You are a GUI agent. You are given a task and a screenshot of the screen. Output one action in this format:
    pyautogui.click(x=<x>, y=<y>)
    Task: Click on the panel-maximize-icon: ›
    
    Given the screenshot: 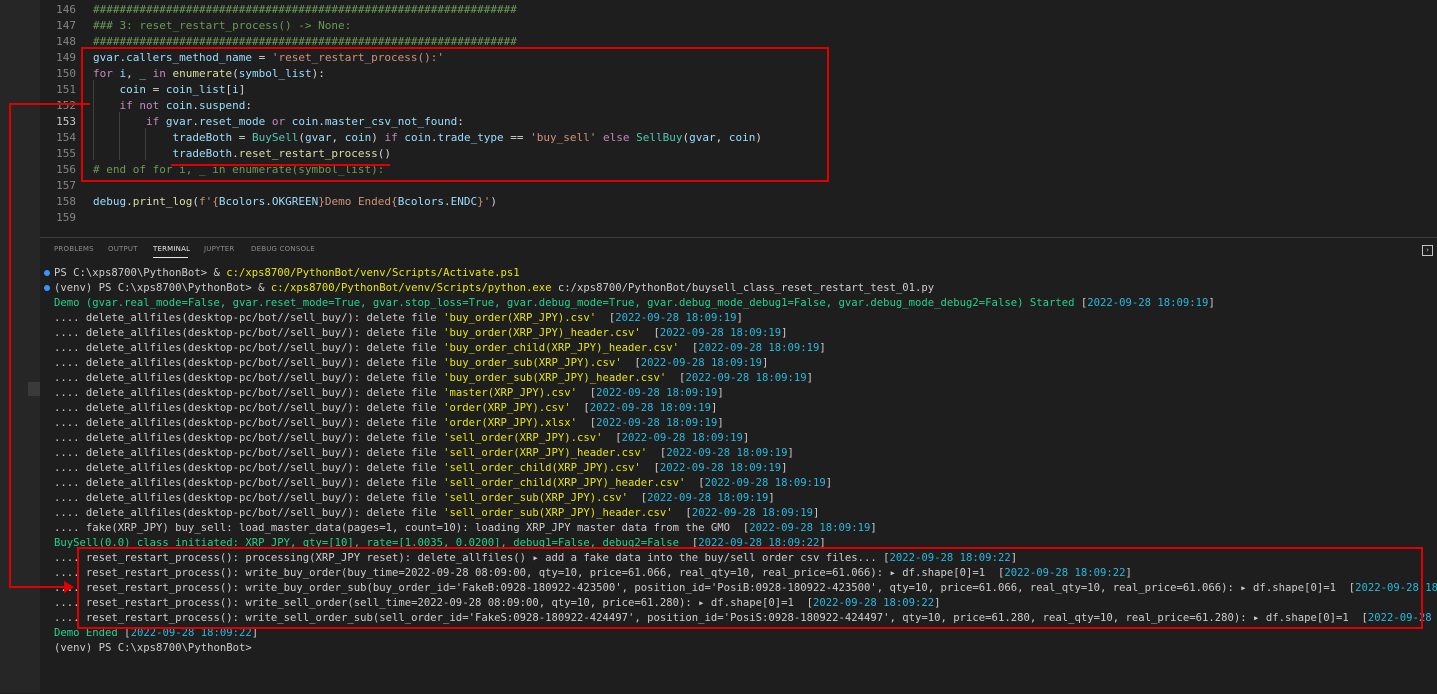 What is the action you would take?
    pyautogui.click(x=1427, y=250)
    